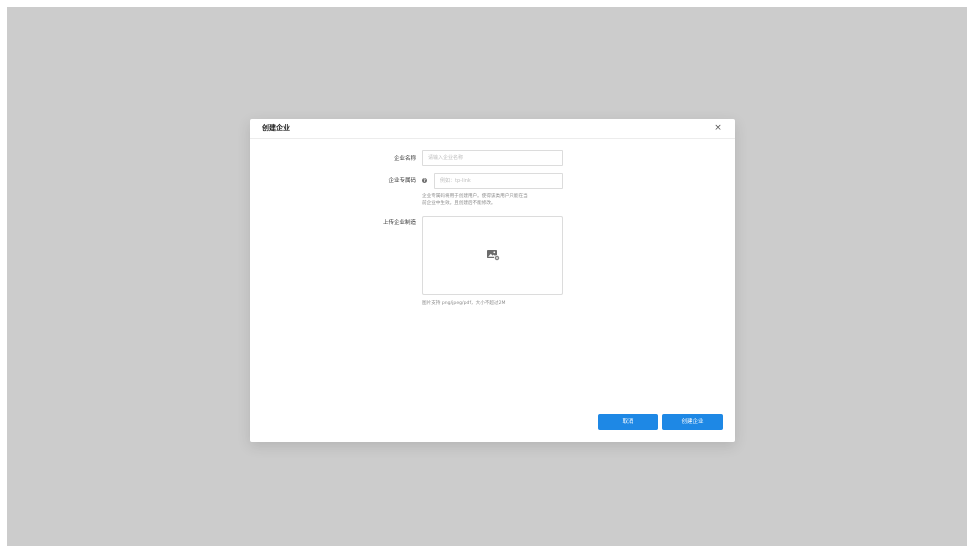 Image resolution: width=967 pixels, height=546 pixels. What do you see at coordinates (404, 159) in the screenshot?
I see `company-name-label: 企业名称` at bounding box center [404, 159].